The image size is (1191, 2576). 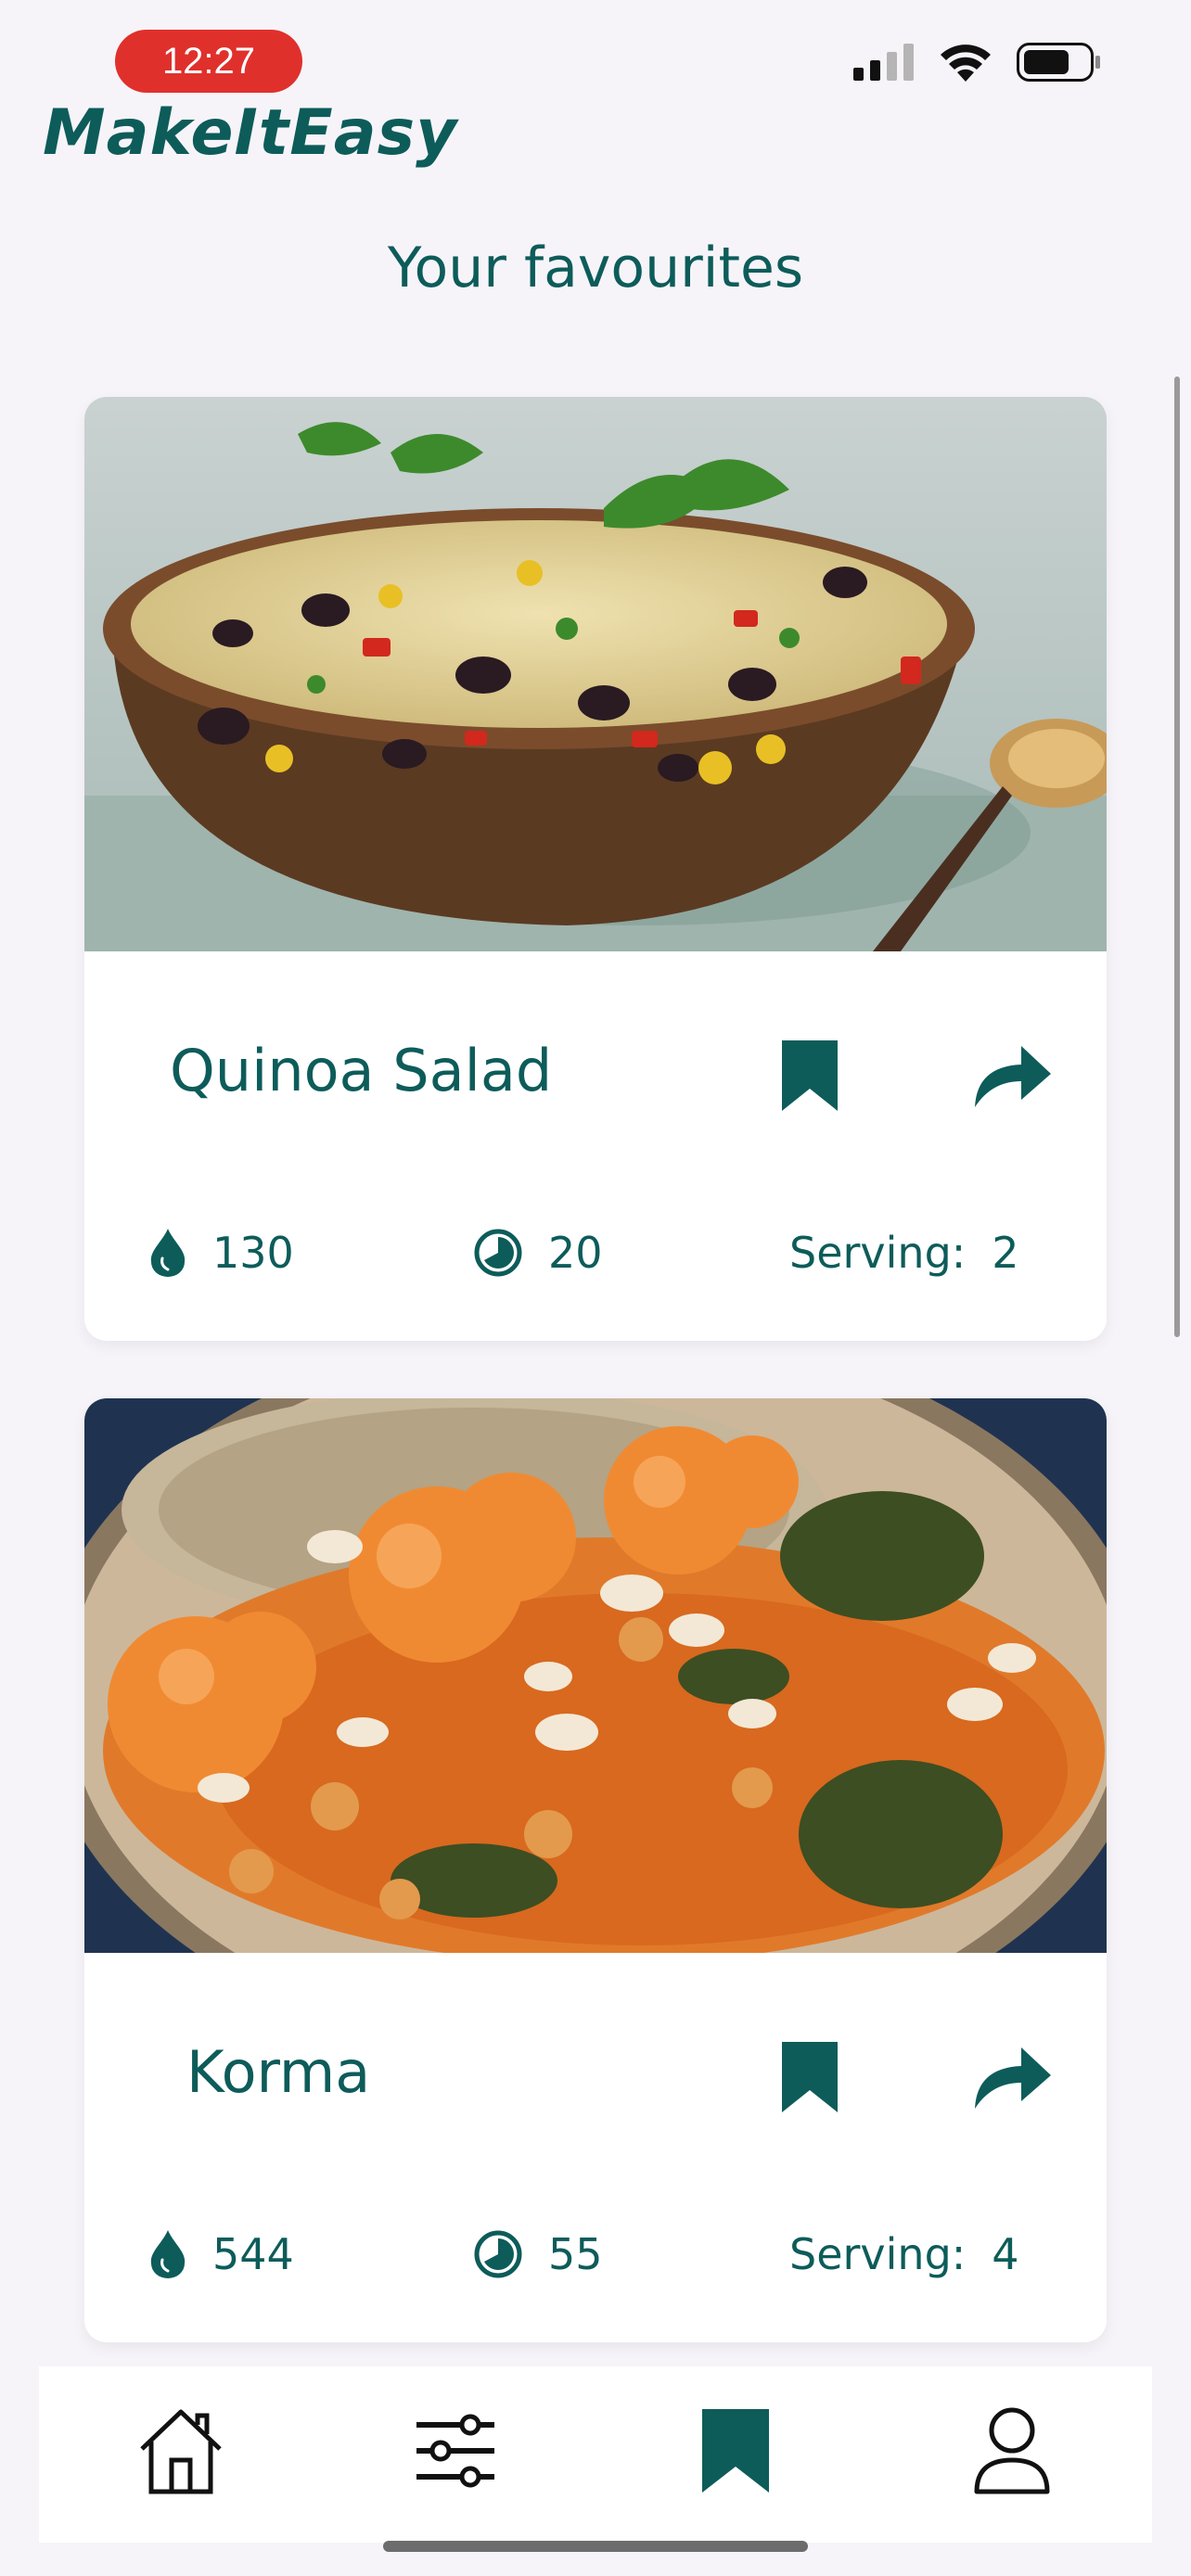 What do you see at coordinates (1177, 856) in the screenshot?
I see `scrollbar` at bounding box center [1177, 856].